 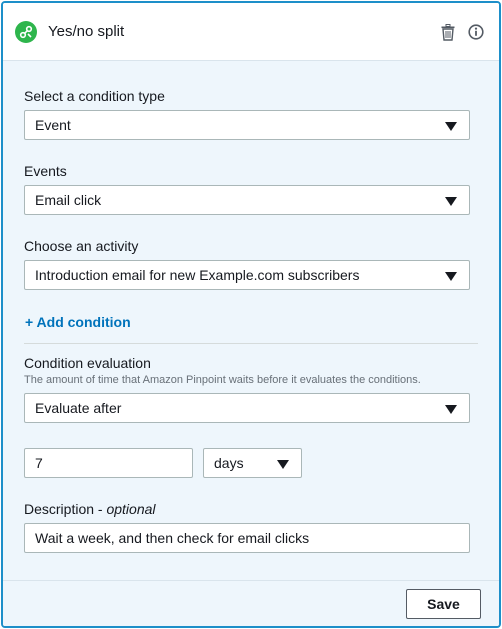 I want to click on condition-evaluation-label: Condition evaluation, so click(x=87, y=363).